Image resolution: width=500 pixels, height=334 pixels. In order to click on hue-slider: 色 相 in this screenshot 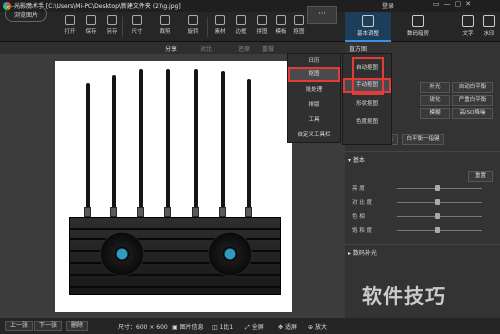, I will do `click(422, 216)`.